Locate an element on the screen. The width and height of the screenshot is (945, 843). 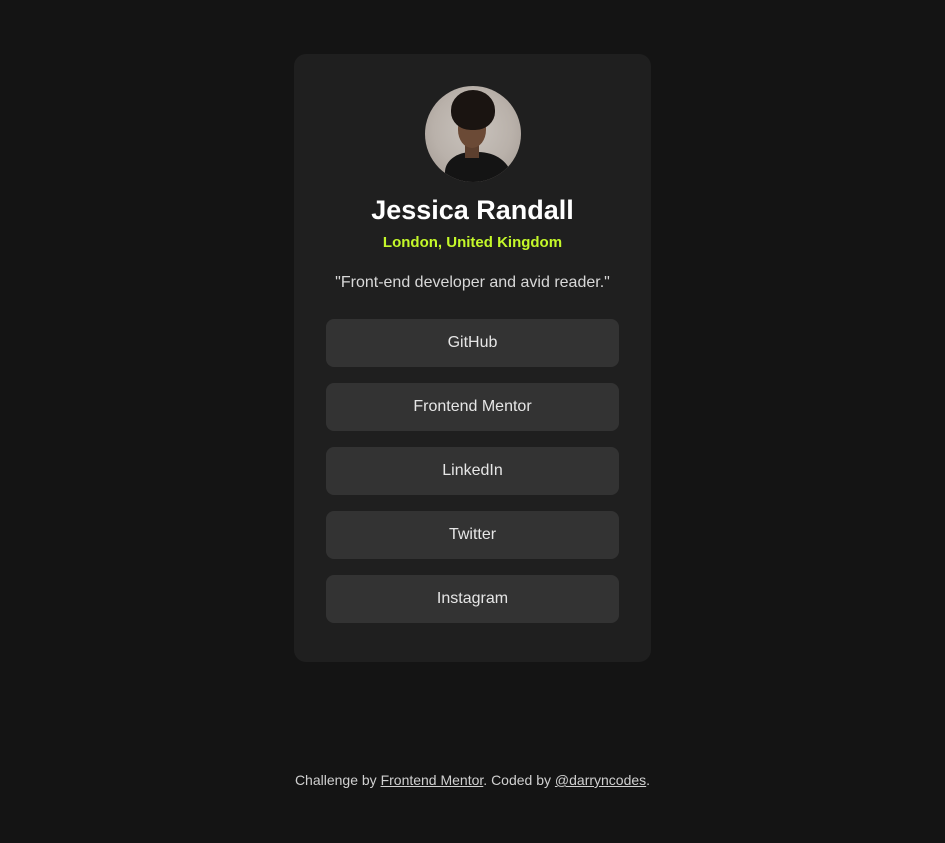
instagram-link-button: Instagram is located at coordinates (472, 599).